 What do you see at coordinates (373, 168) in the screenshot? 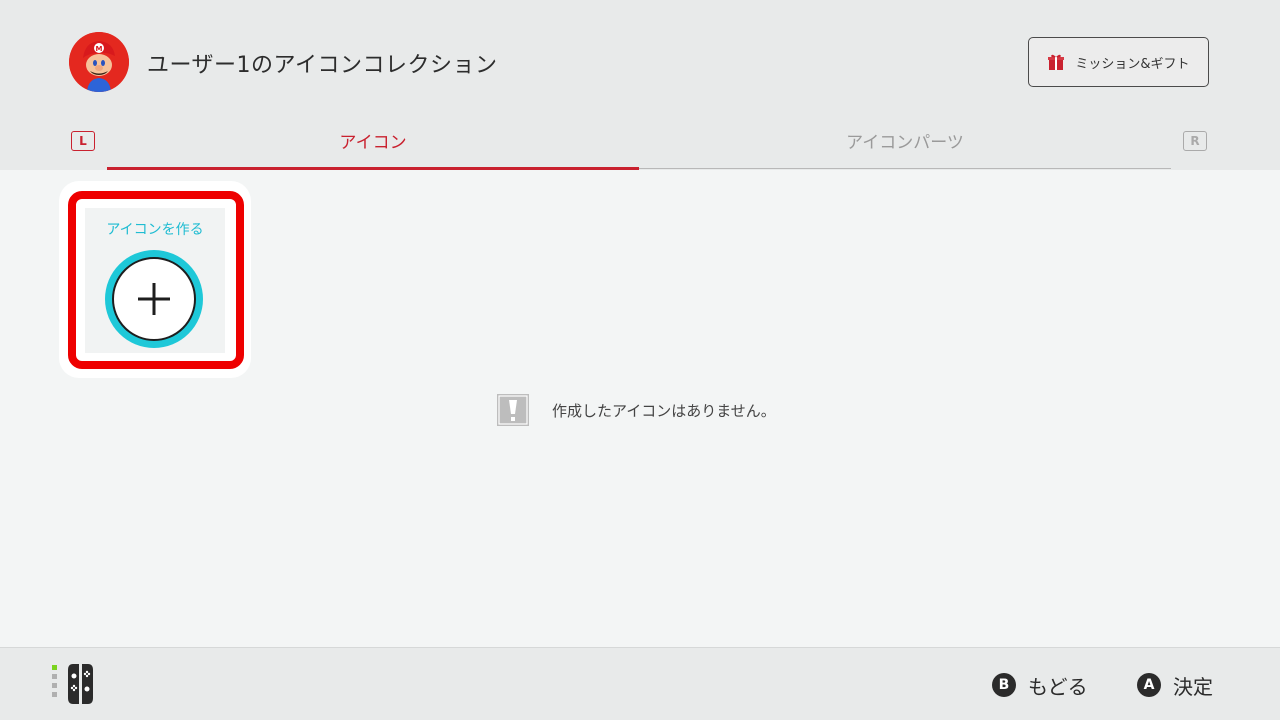
I see `active-tab-indicator` at bounding box center [373, 168].